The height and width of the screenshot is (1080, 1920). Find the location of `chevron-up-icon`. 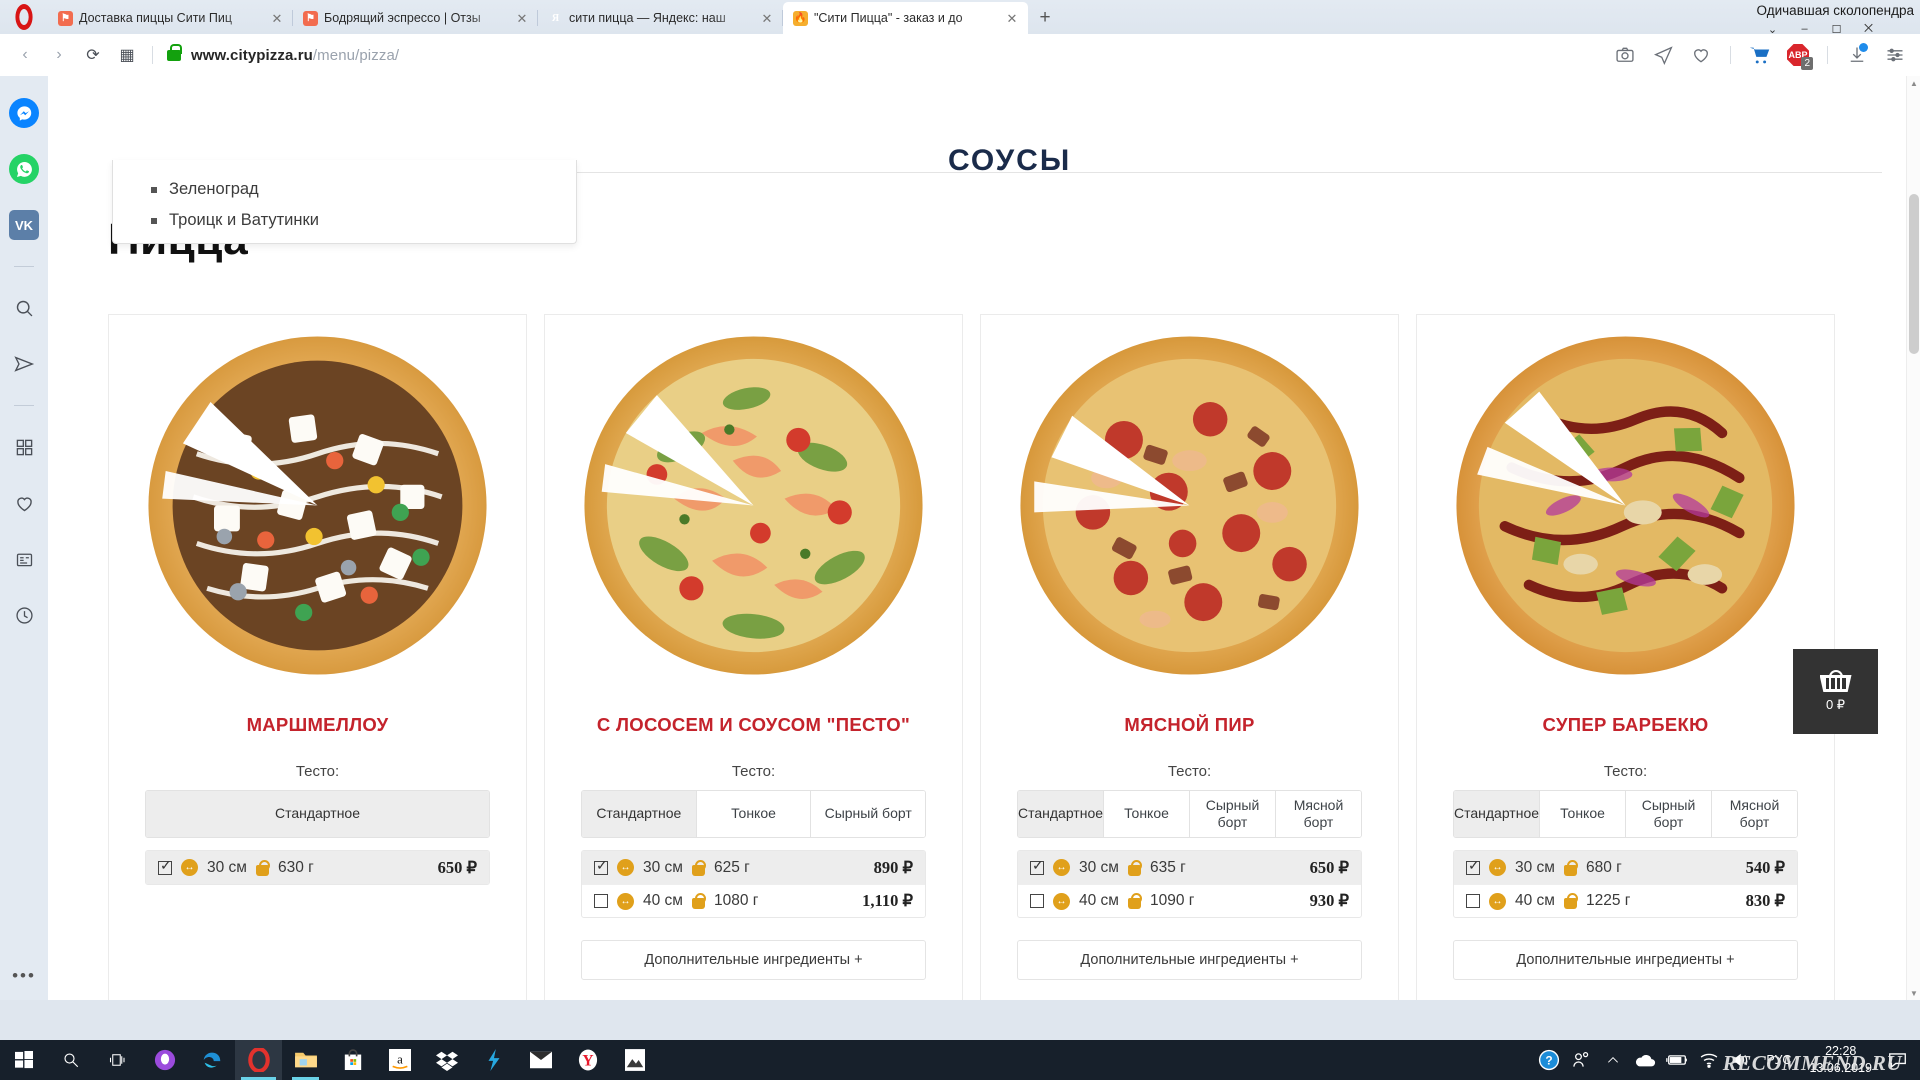

chevron-up-icon is located at coordinates (1613, 1060).